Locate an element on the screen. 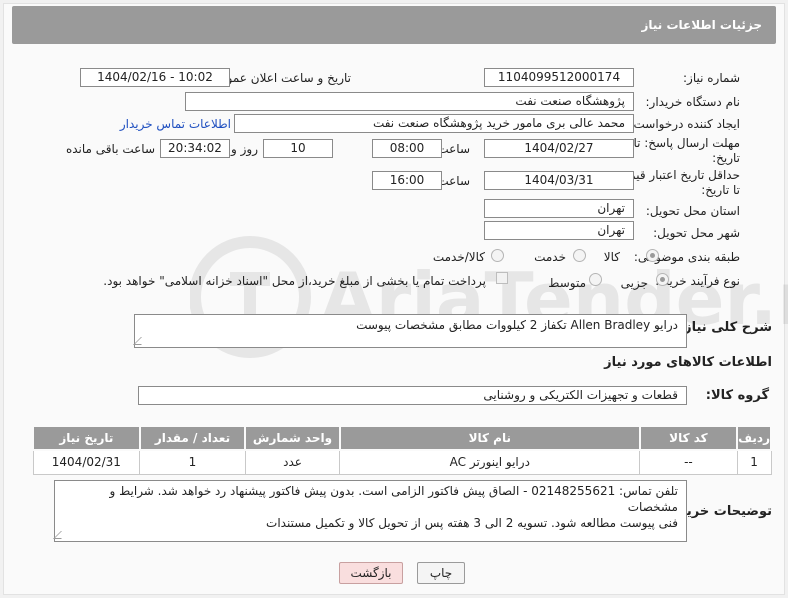  deadline-time-label: ساعت is located at coordinates (453, 149).